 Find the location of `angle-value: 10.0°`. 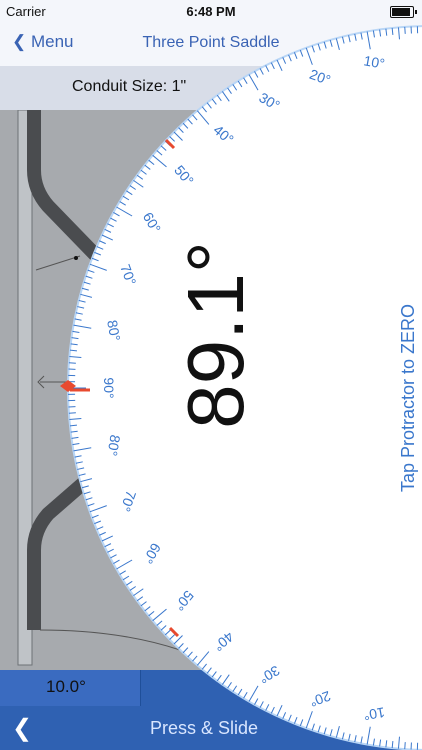

angle-value: 10.0° is located at coordinates (66, 686).